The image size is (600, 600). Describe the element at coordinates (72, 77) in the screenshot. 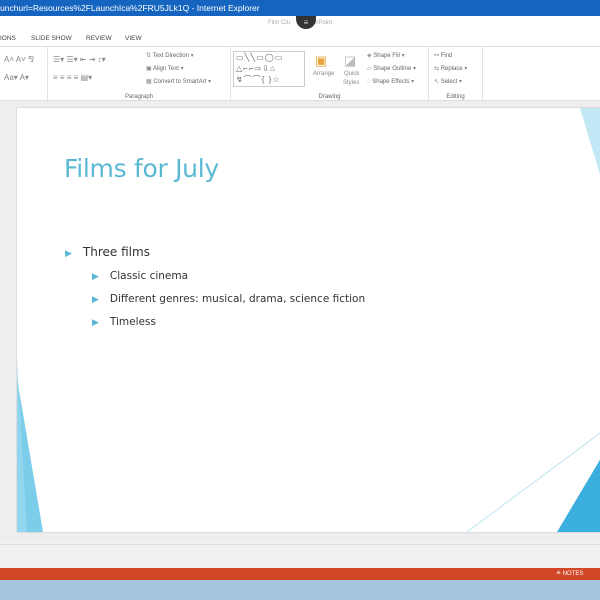

I see `align-buttons: ≡ ≡ ≡ ≡ ▤▾` at that location.